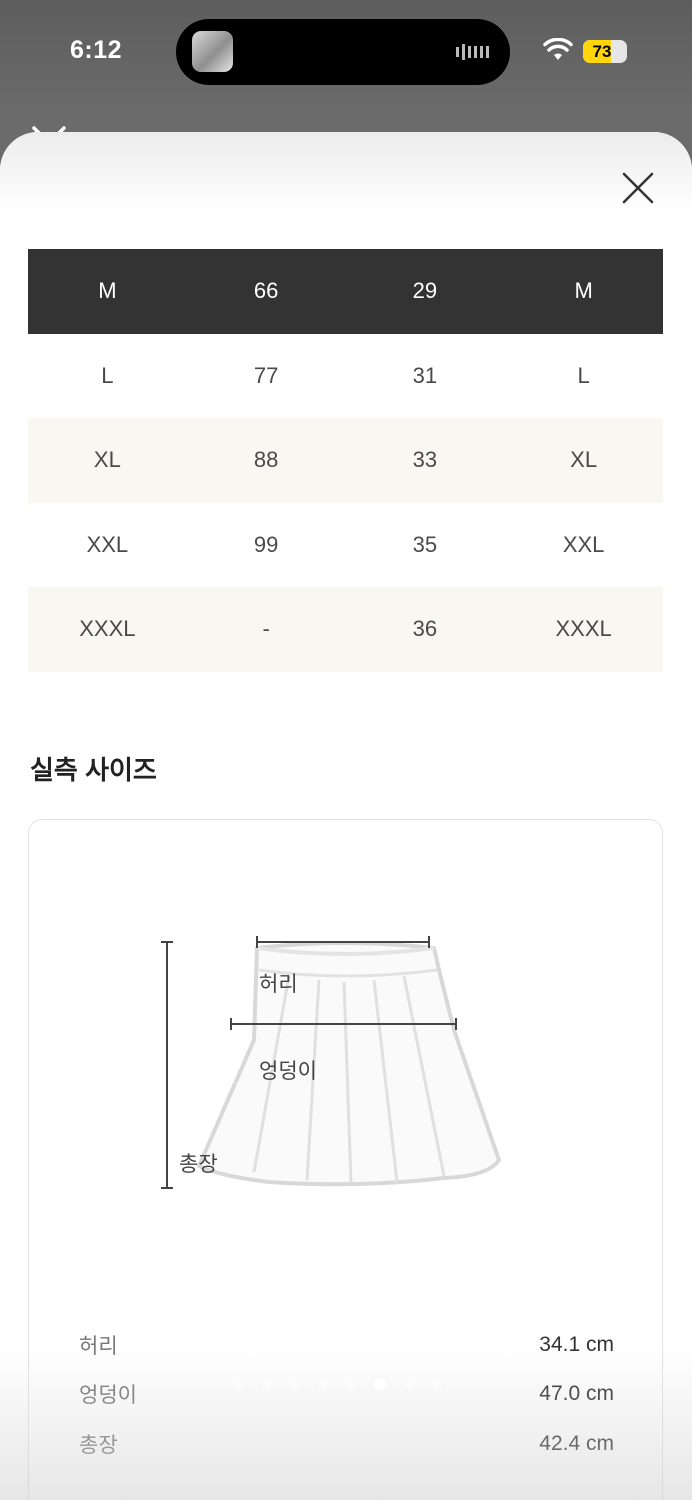  I want to click on battery-indicator: 73, so click(605, 51).